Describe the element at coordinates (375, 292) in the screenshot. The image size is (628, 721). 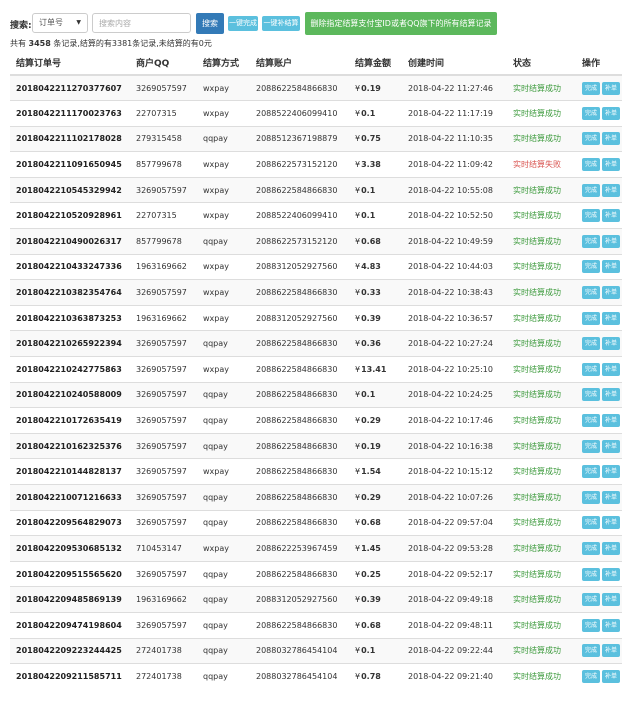
I see `settle-amount-cell: ¥0.33` at that location.